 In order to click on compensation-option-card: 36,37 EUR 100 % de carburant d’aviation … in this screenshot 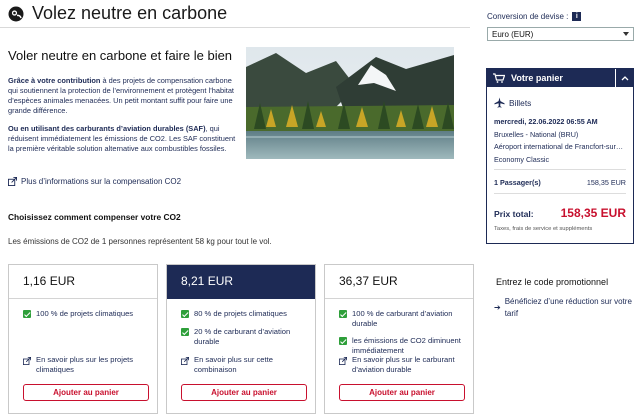, I will do `click(399, 339)`.